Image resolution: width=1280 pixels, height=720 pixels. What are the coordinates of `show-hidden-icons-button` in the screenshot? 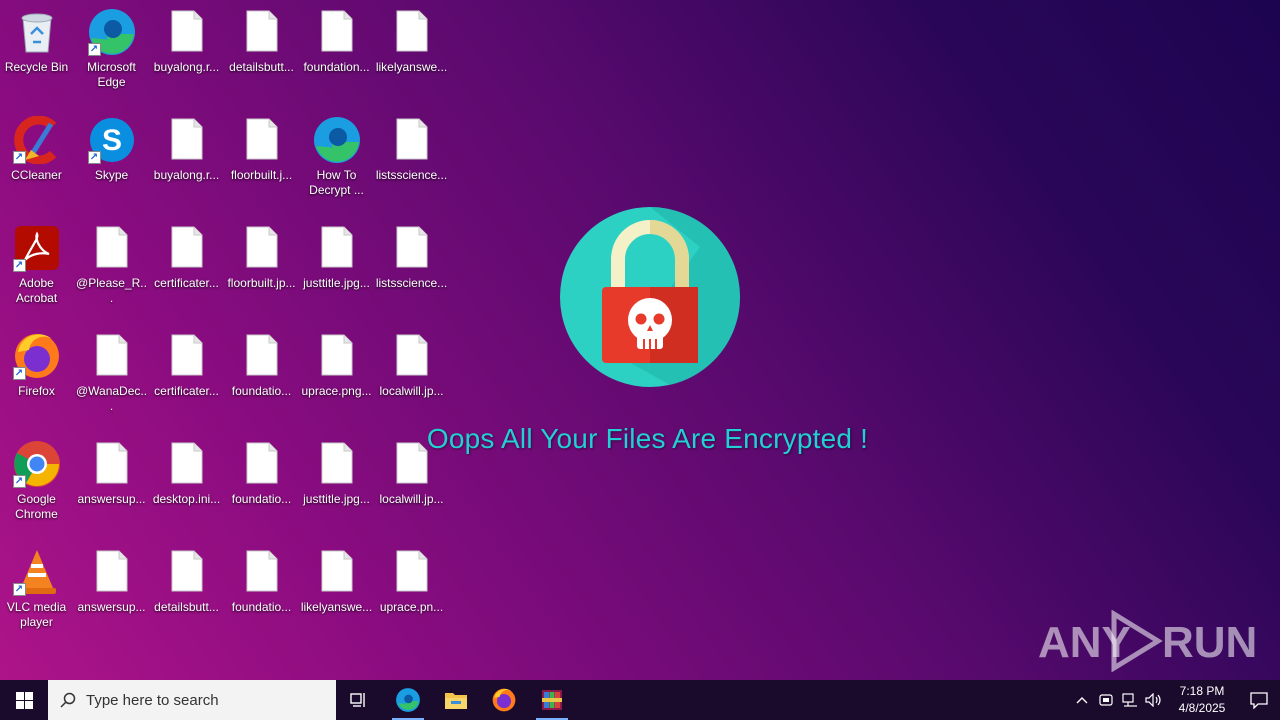 It's located at (1082, 700).